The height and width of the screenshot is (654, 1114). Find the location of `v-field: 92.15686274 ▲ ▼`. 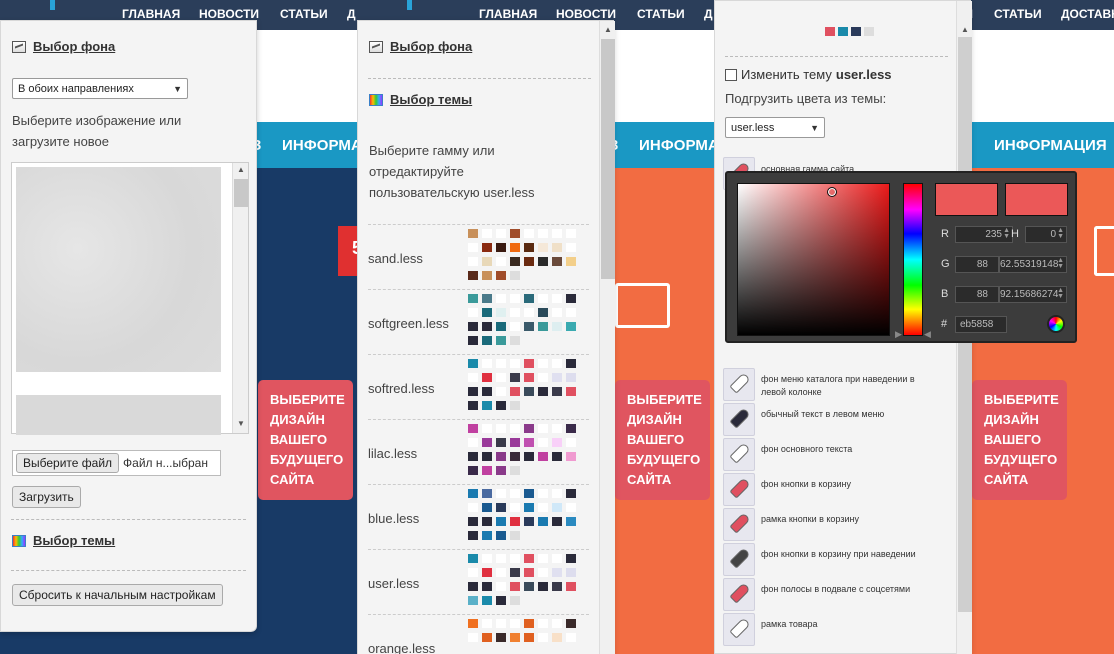

v-field: 92.15686274 ▲ ▼ is located at coordinates (1033, 294).